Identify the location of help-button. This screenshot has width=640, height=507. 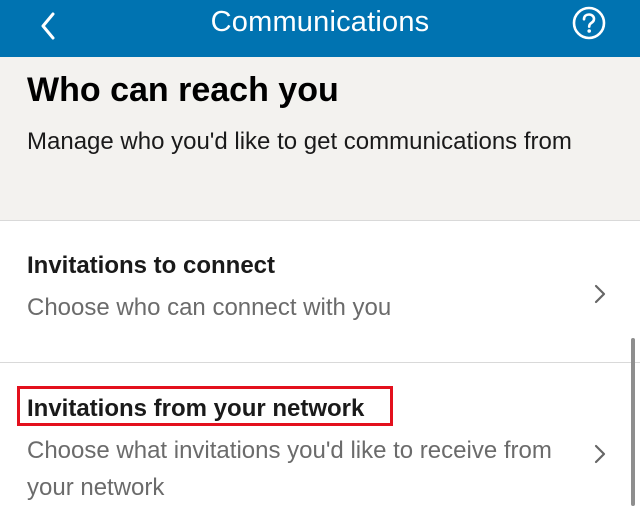
(589, 23).